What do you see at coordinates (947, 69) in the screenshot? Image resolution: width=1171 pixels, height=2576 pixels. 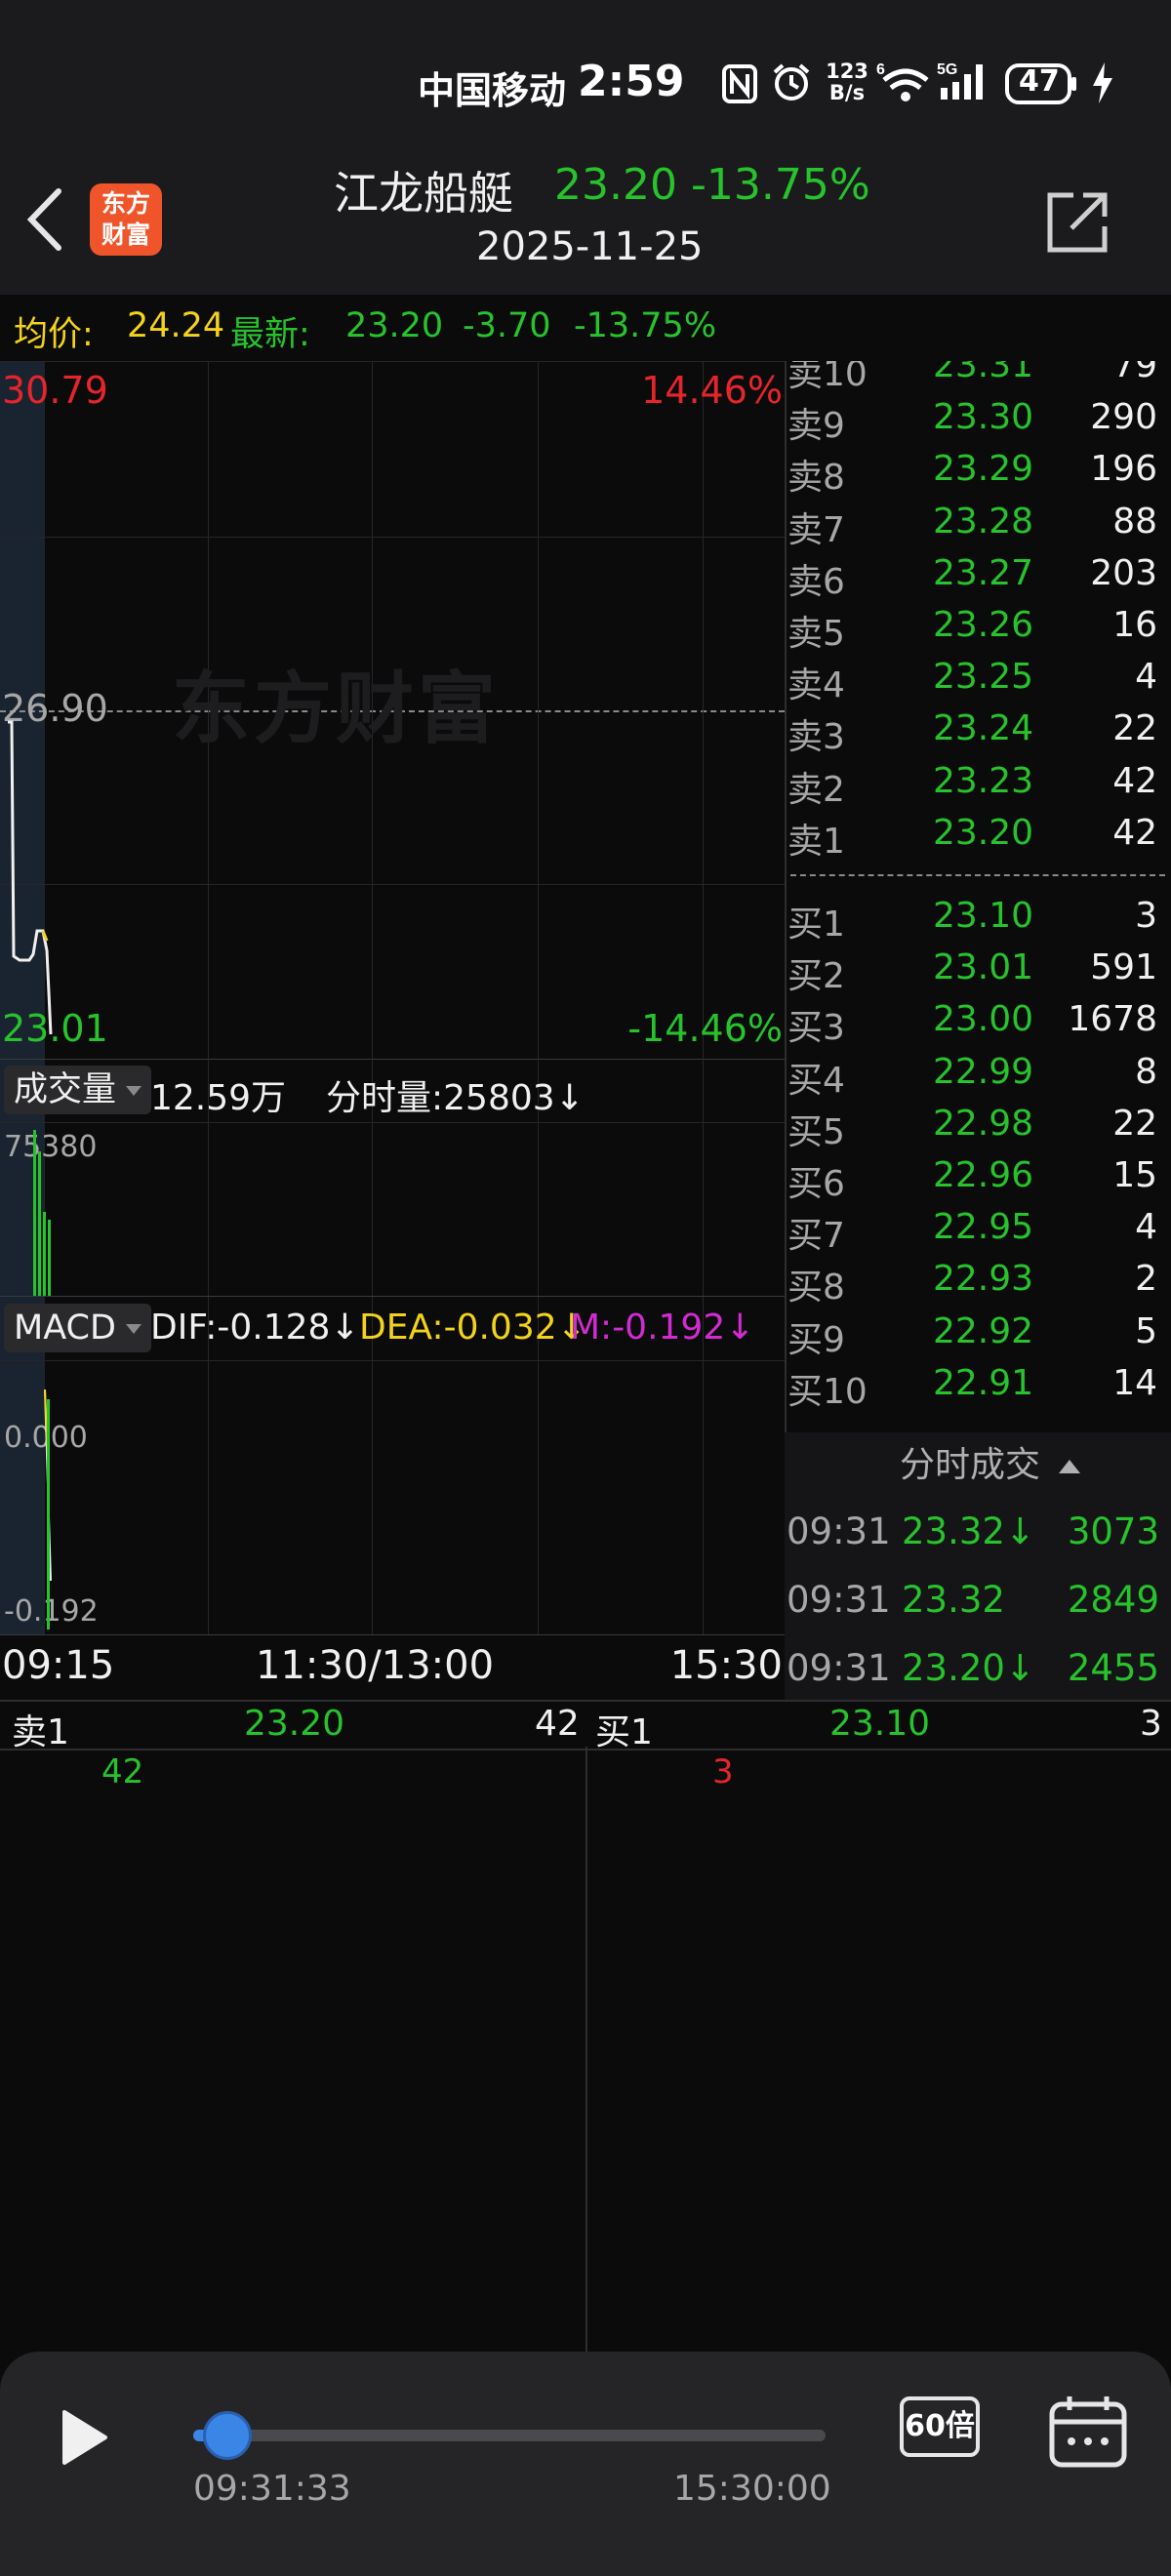 I see `svg-text: 5G` at bounding box center [947, 69].